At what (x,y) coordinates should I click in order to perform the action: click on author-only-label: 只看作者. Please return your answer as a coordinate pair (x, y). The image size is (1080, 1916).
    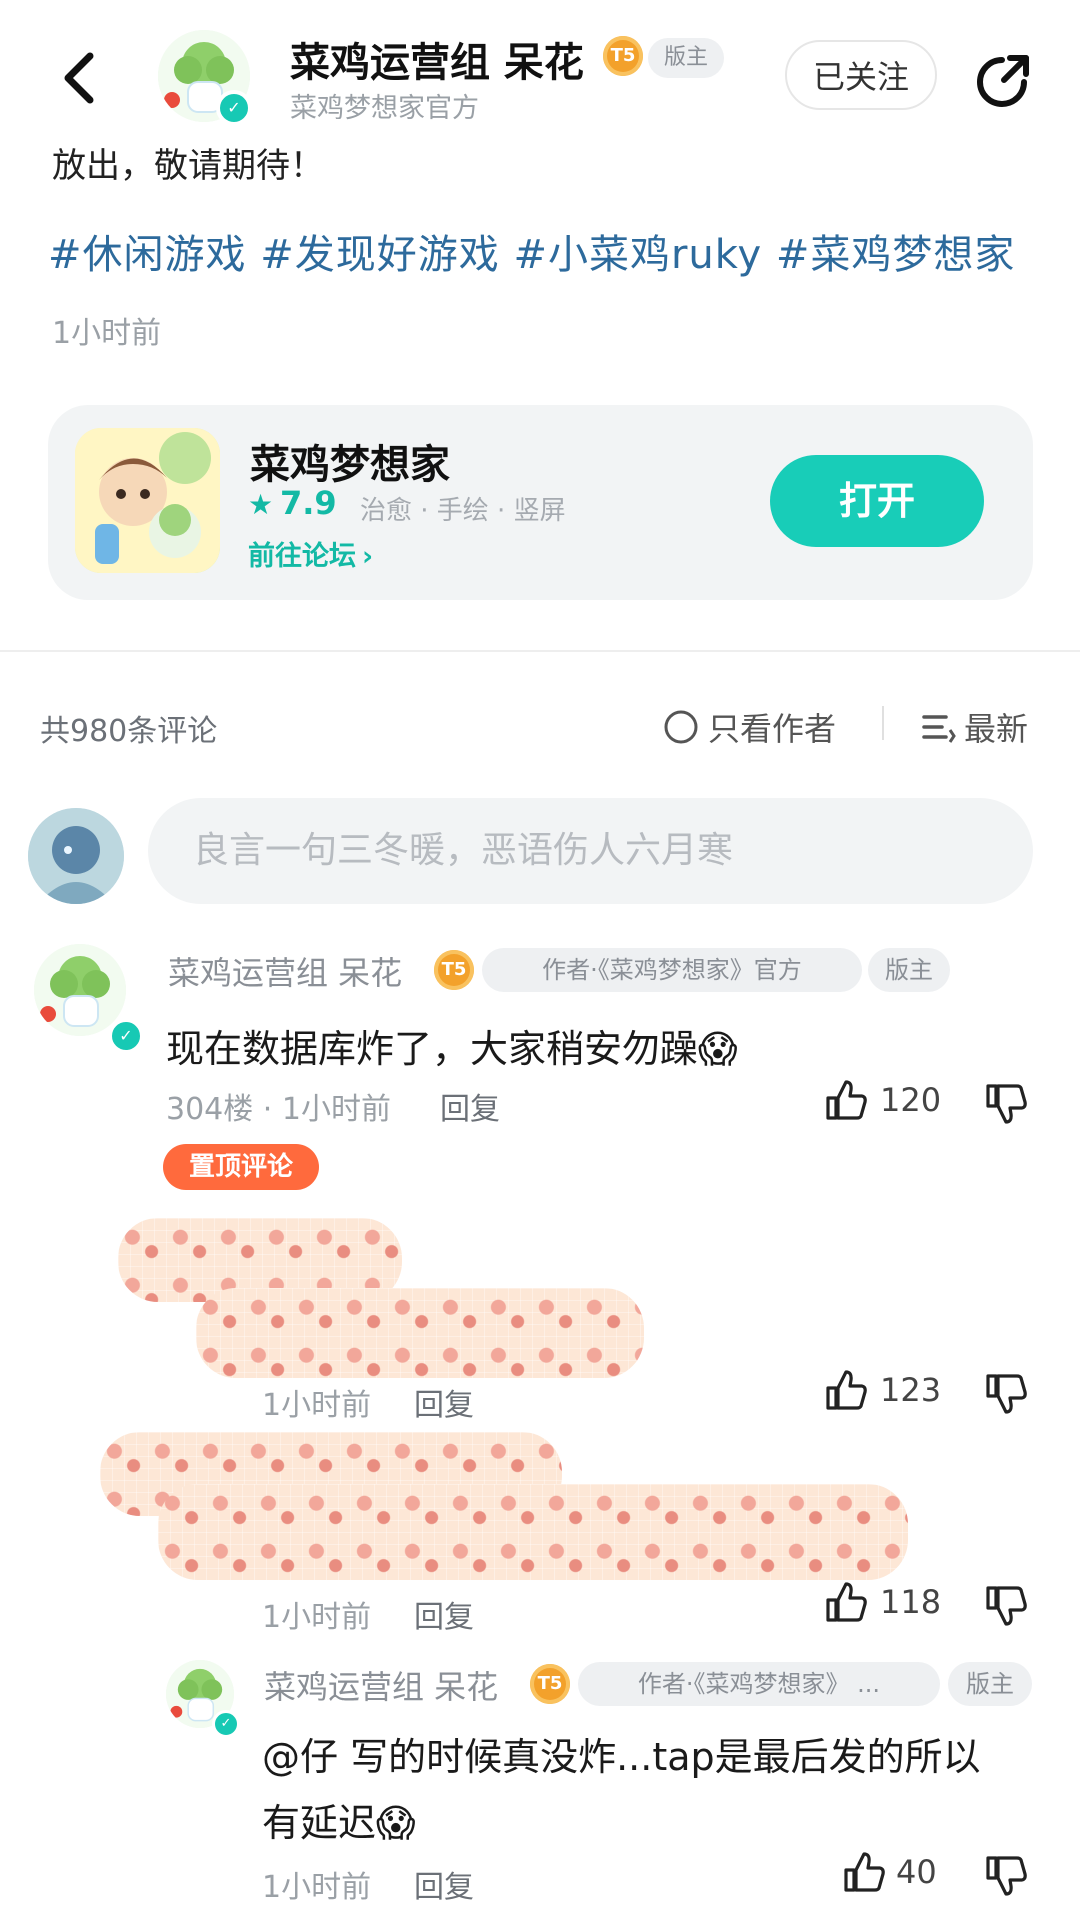
    Looking at the image, I should click on (772, 729).